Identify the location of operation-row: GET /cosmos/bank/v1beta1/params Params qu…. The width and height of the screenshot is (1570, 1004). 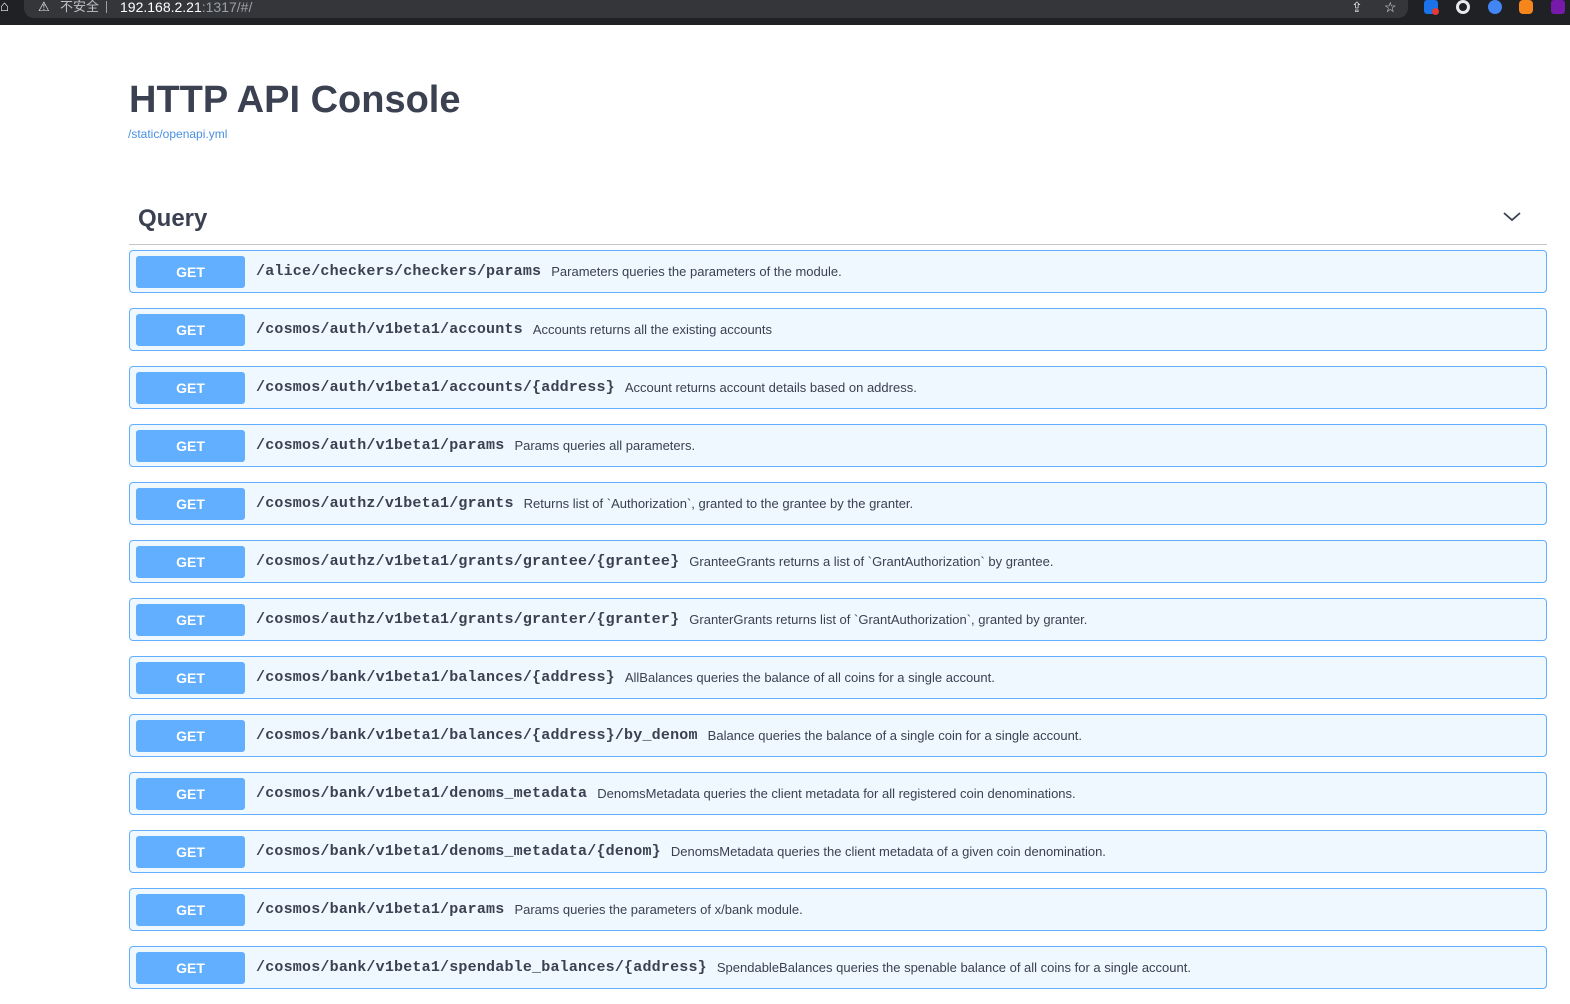
(838, 909).